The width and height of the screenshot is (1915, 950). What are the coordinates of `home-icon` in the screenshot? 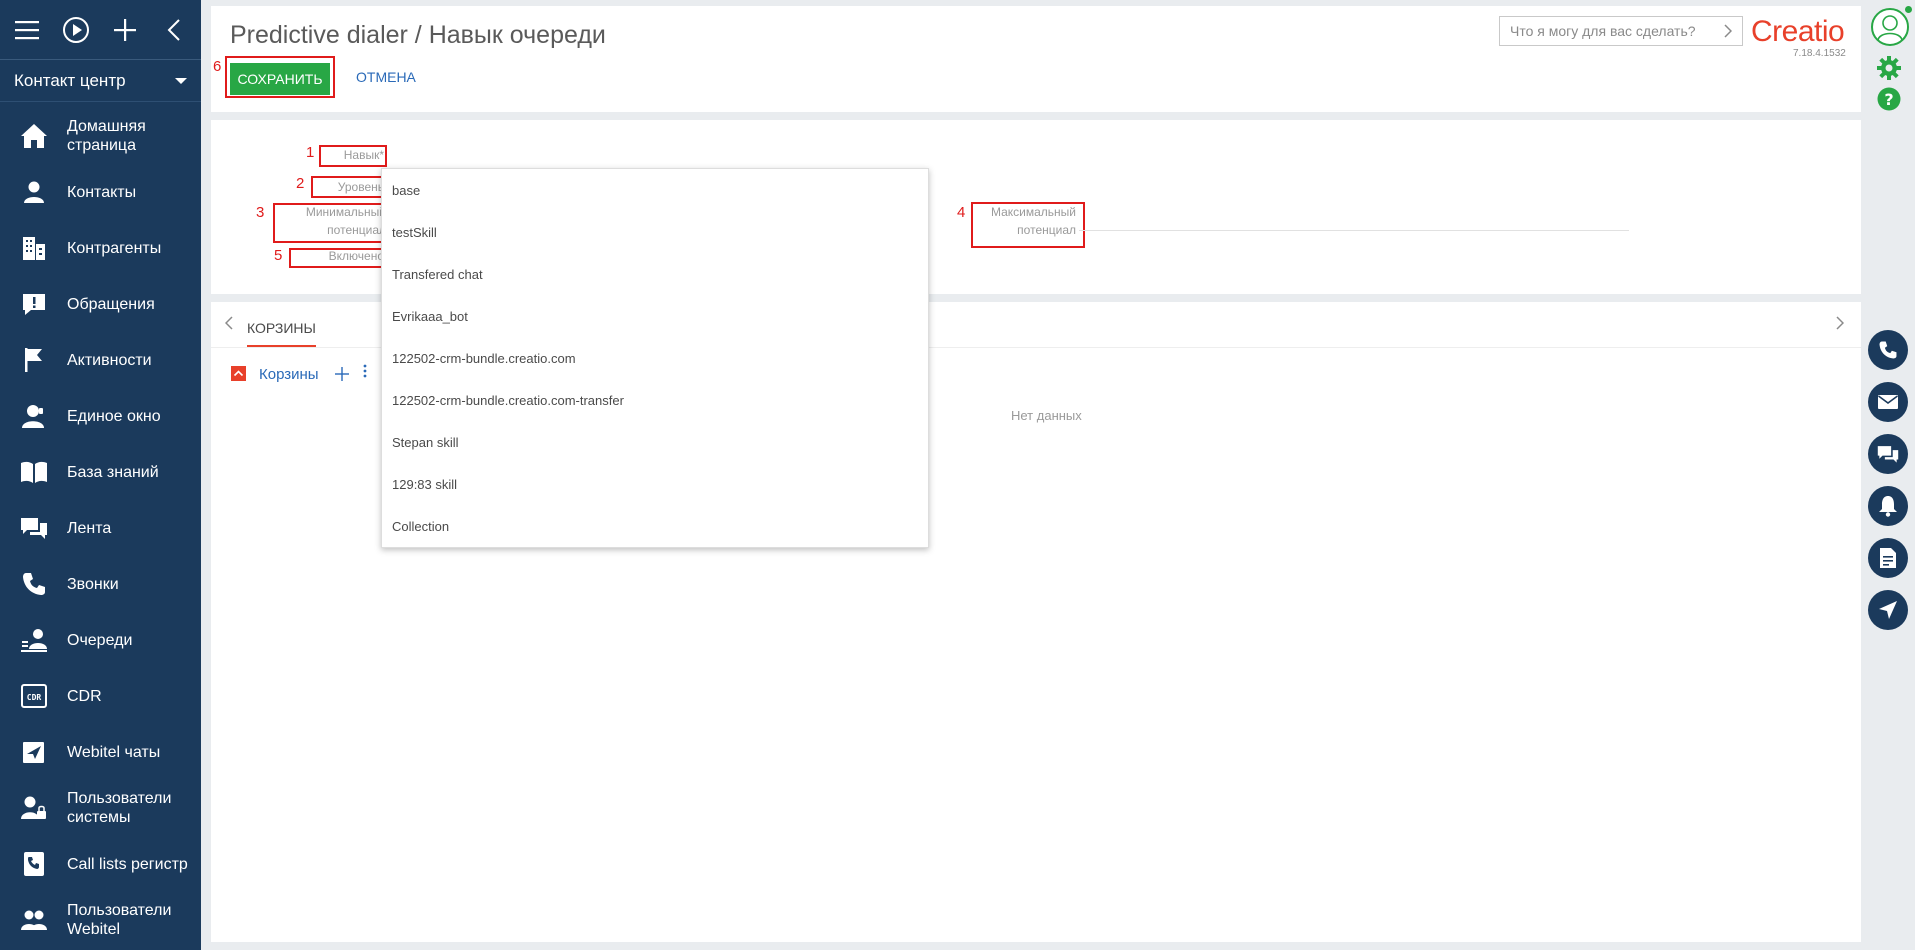 It's located at (34, 136).